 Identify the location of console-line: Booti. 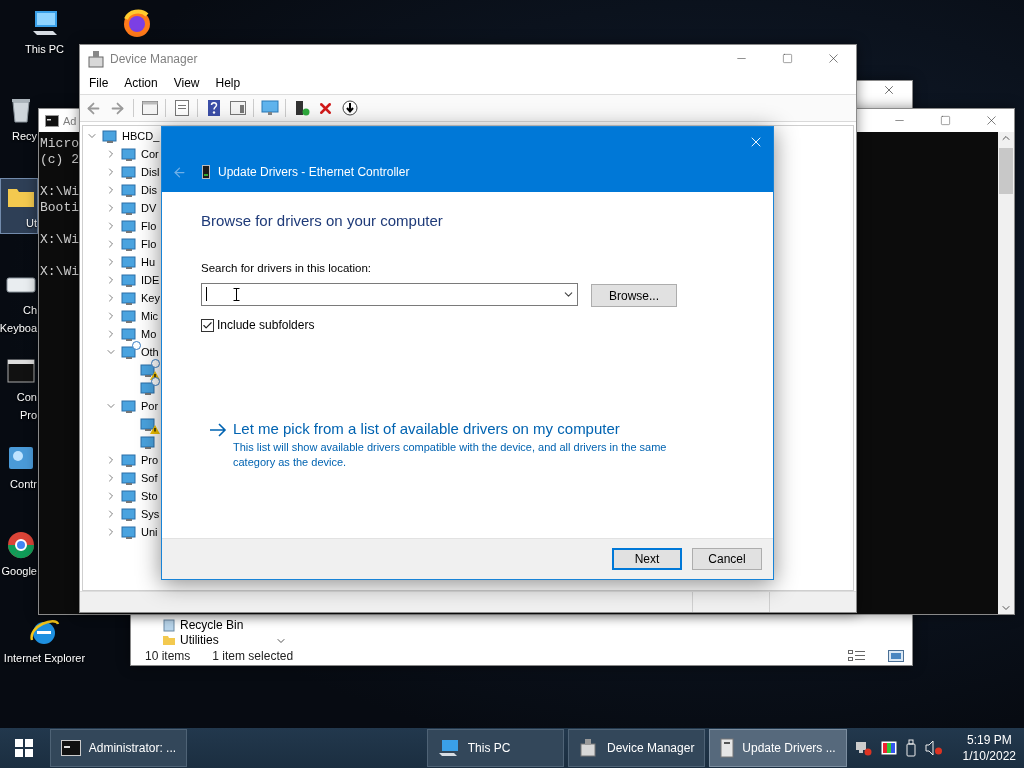
(59, 208).